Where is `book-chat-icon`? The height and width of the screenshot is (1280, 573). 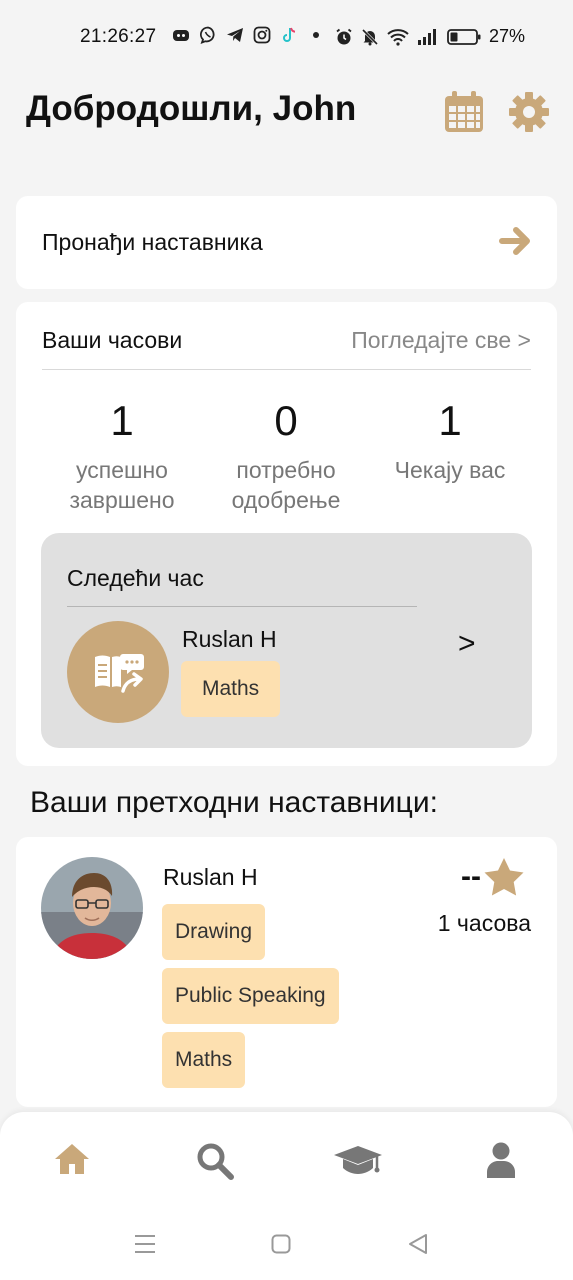
book-chat-icon is located at coordinates (119, 673).